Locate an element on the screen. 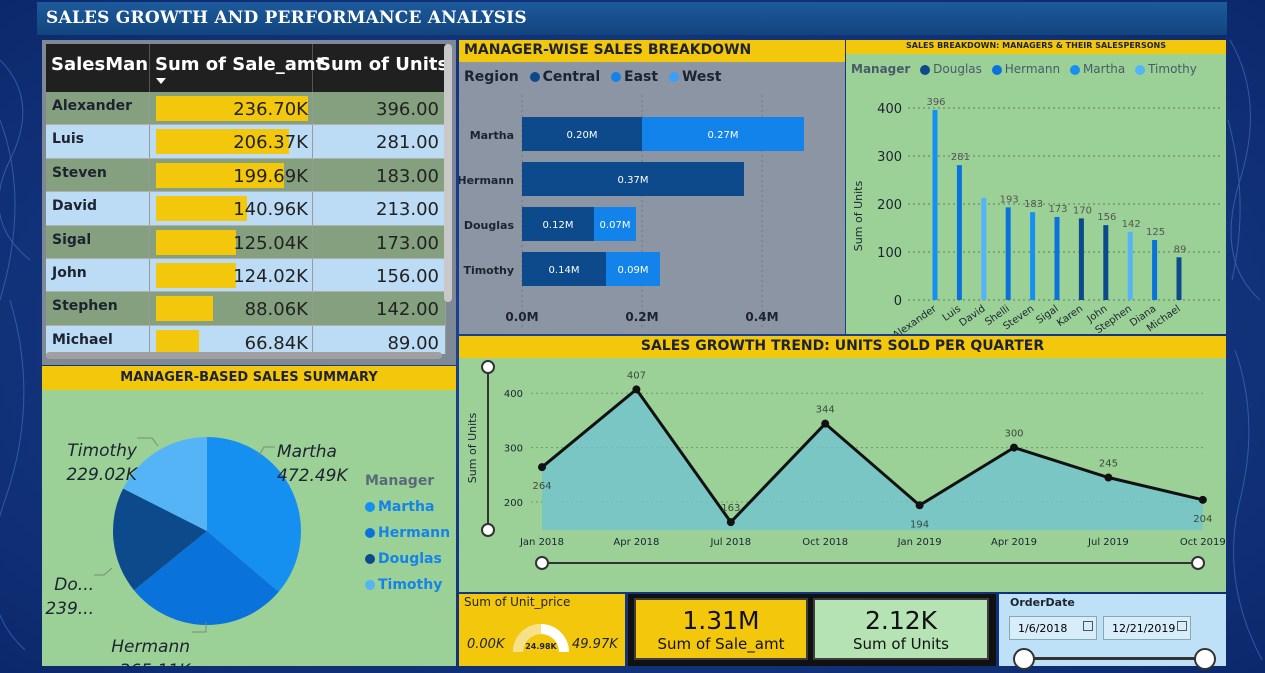 The width and height of the screenshot is (1265, 673). pie-legend-douglas: Douglas is located at coordinates (407, 559).